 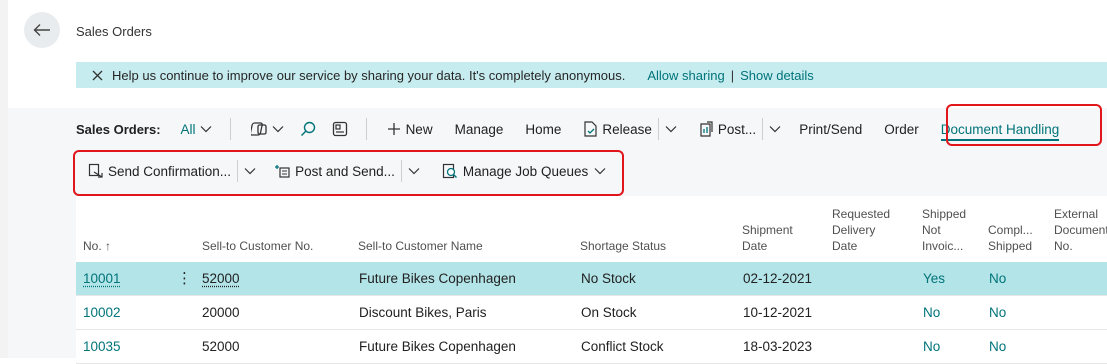 I want to click on shipment-date: 10-12-2021, so click(x=777, y=312).